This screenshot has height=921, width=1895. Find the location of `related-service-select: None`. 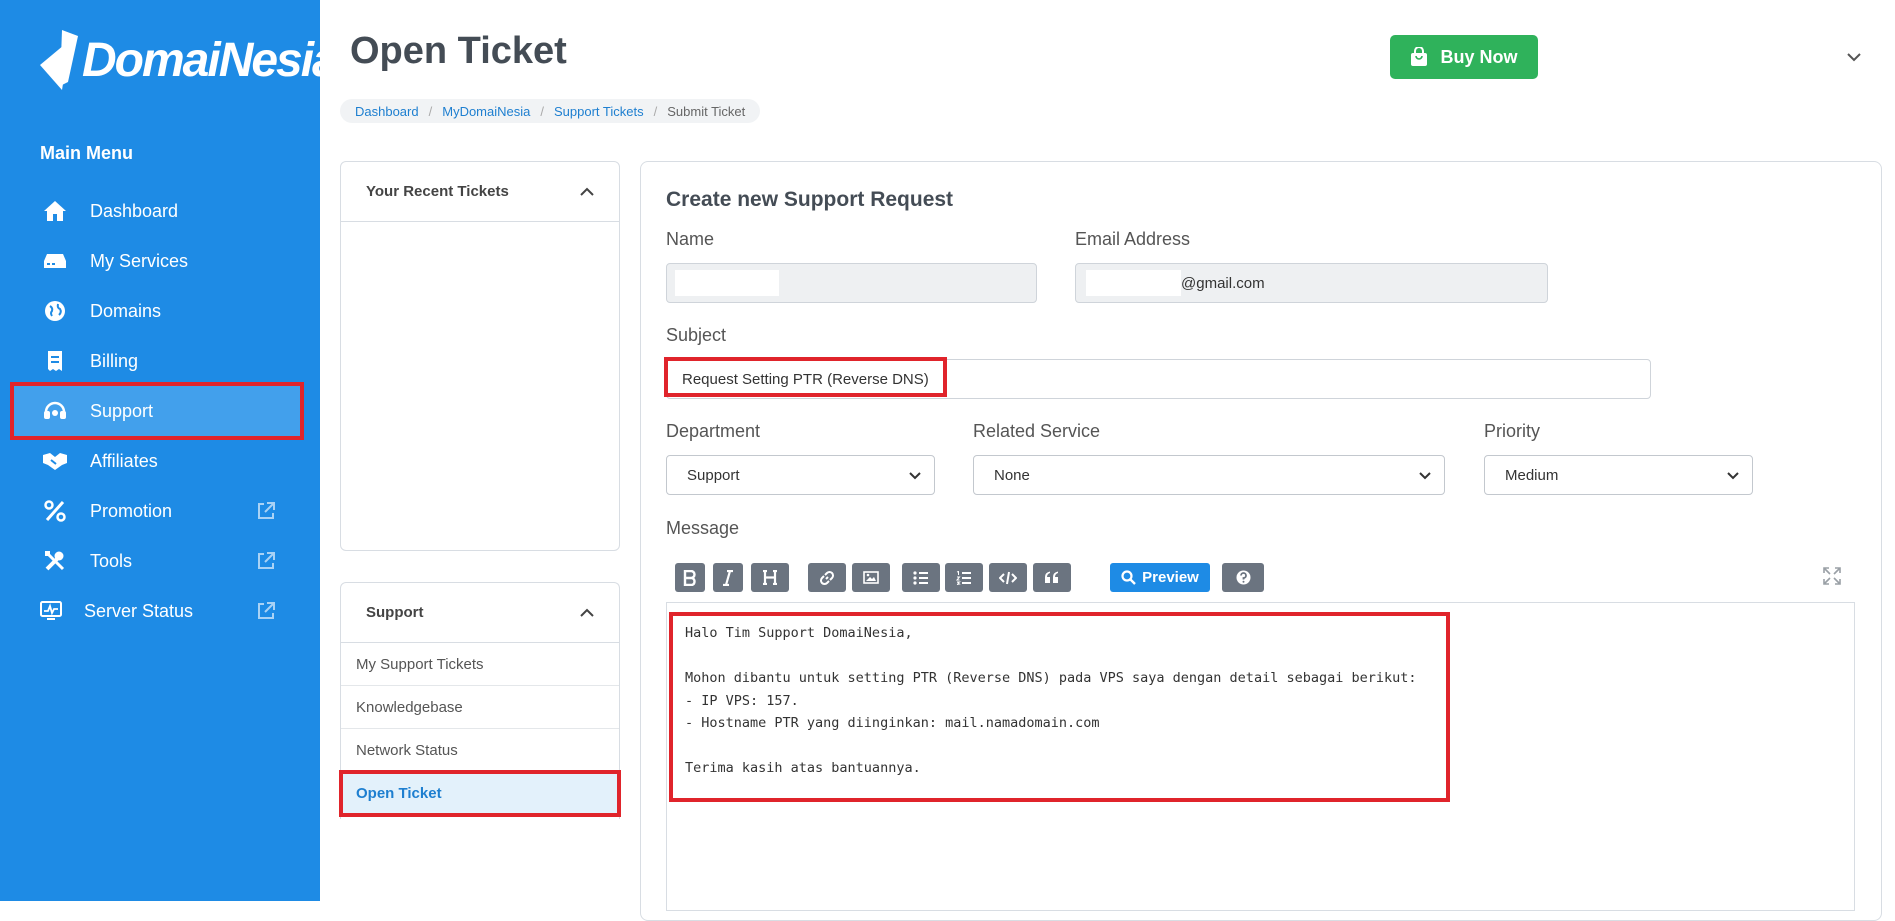

related-service-select: None is located at coordinates (1209, 475).